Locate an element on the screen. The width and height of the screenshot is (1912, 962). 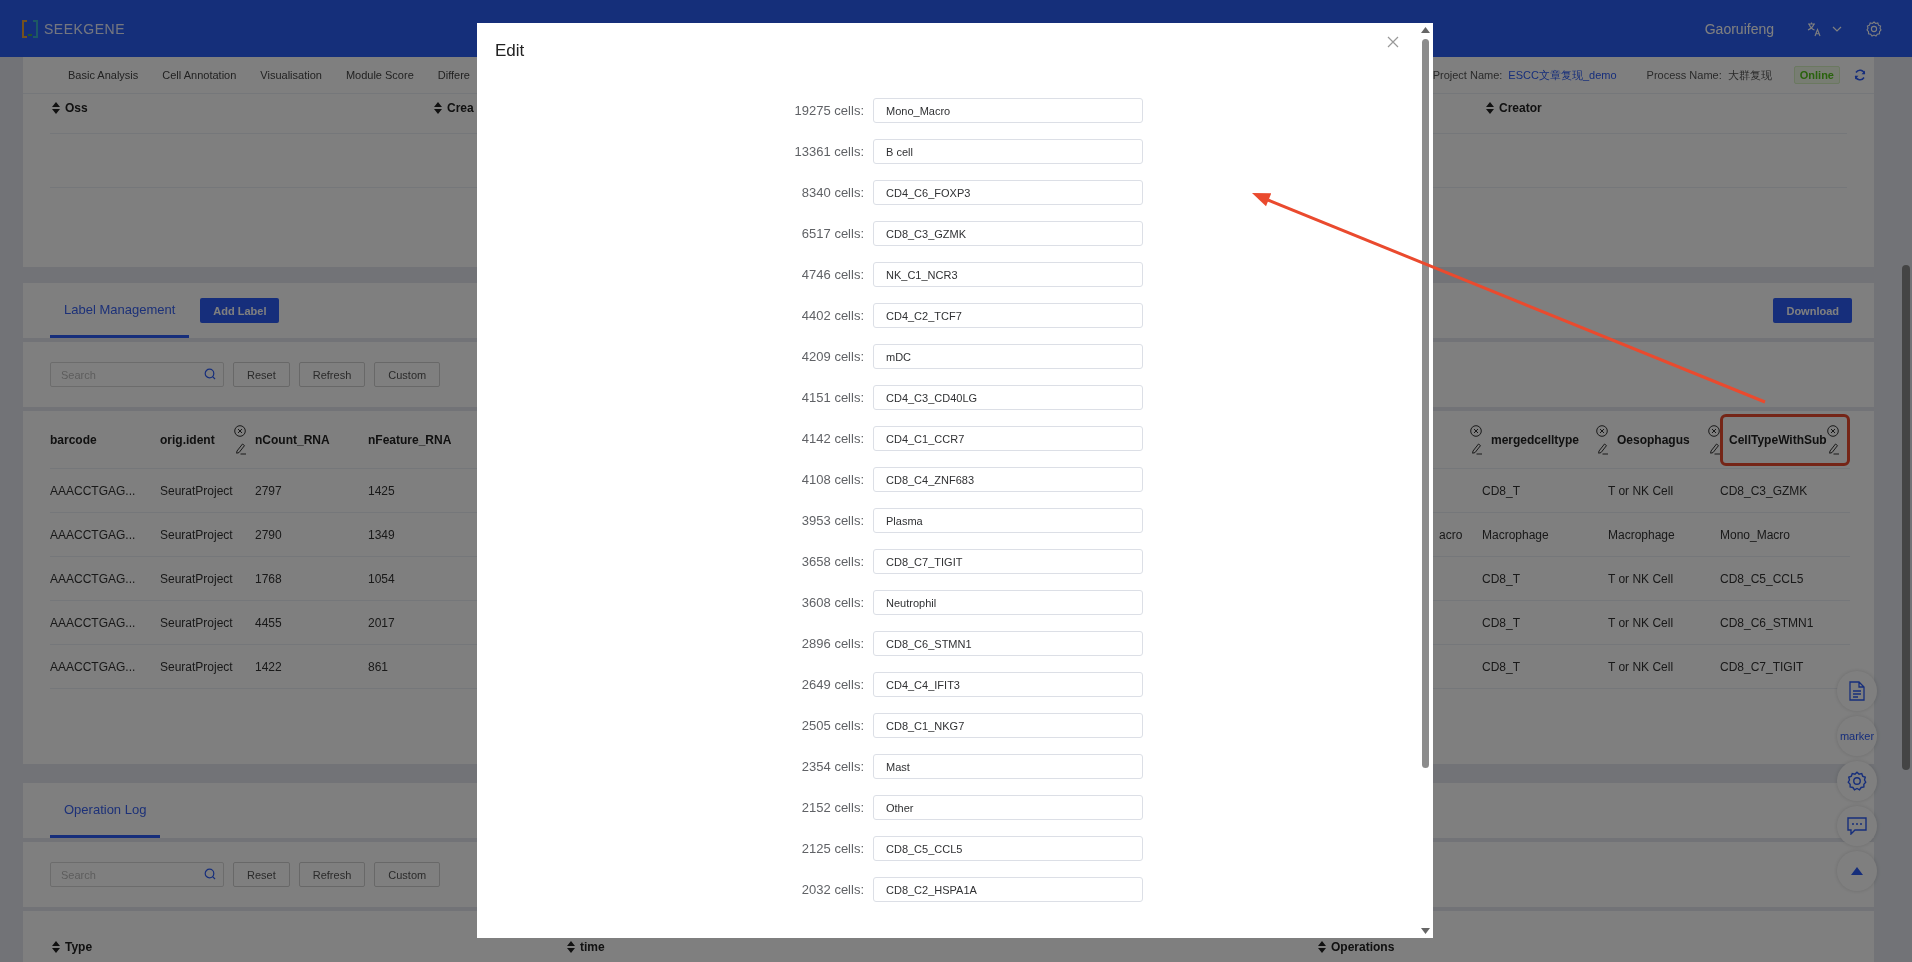
cell-type-field: Mast is located at coordinates (1008, 766).